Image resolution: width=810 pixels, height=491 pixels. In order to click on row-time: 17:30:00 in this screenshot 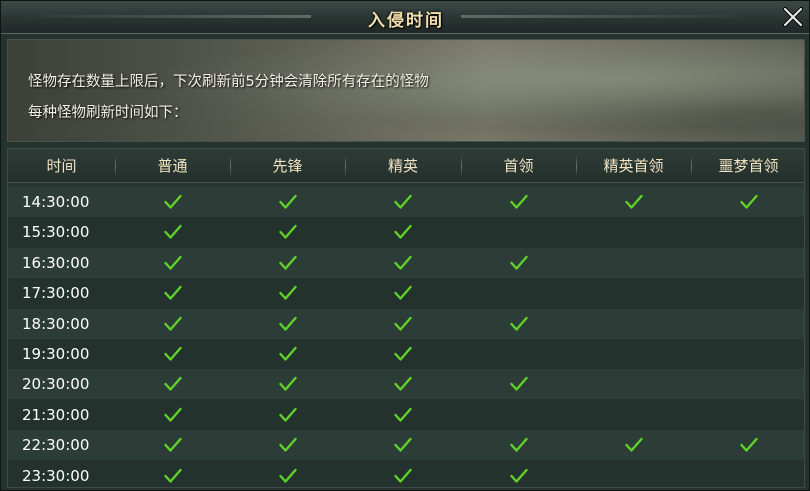, I will do `click(56, 293)`.